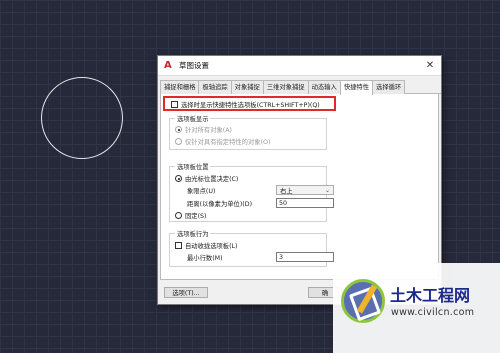 The width and height of the screenshot is (500, 353). What do you see at coordinates (305, 190) in the screenshot?
I see `quadrant-select: 右上 ⌄` at bounding box center [305, 190].